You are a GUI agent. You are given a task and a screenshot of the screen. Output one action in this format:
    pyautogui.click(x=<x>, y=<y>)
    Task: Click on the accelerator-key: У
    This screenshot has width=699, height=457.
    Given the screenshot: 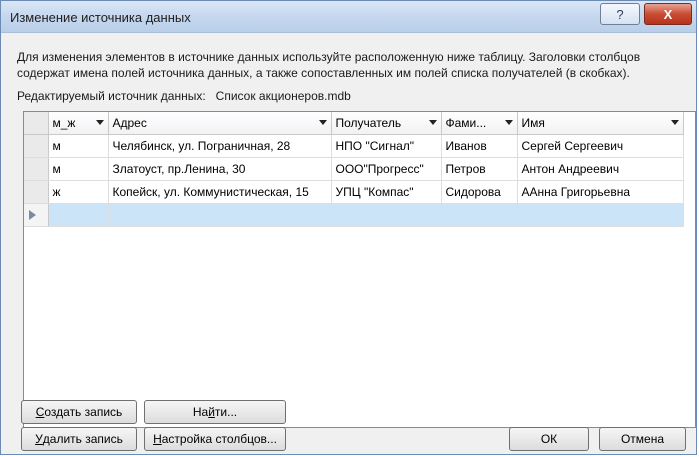 What is the action you would take?
    pyautogui.click(x=39, y=439)
    